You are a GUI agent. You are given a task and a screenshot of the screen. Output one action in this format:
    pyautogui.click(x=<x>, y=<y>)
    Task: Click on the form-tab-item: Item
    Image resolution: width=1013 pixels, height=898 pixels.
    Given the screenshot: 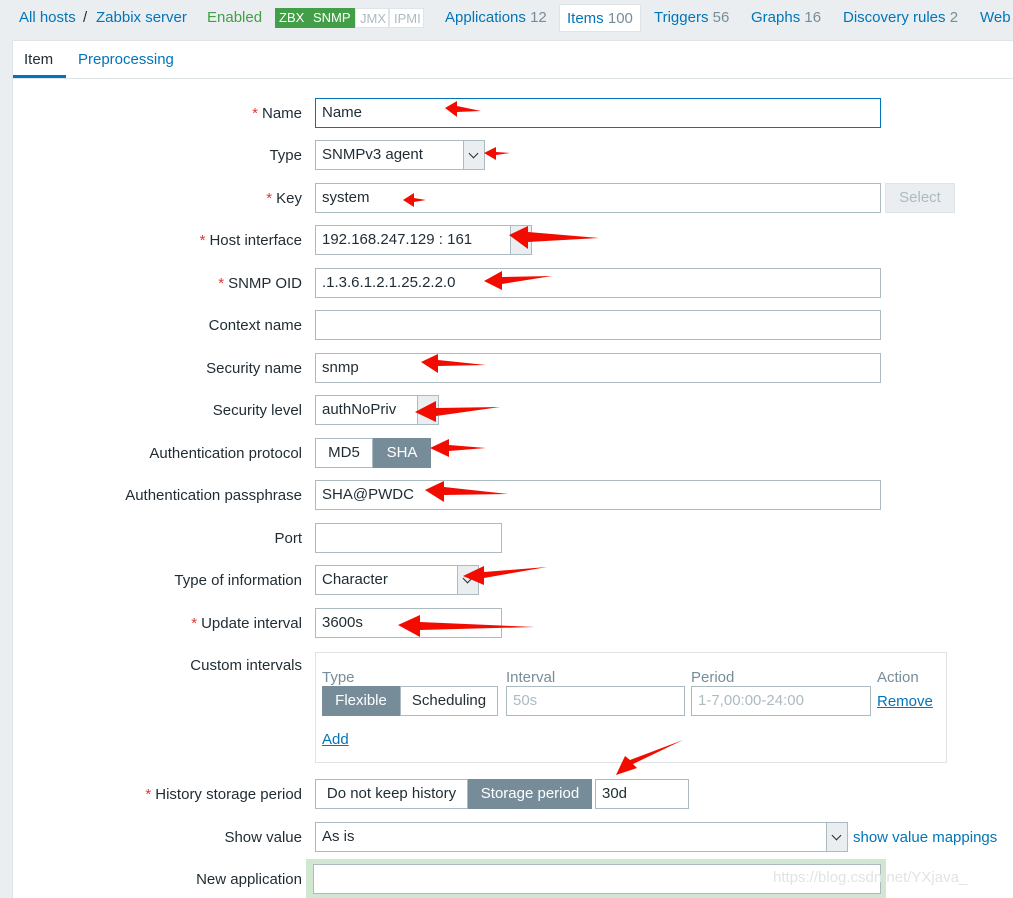 What is the action you would take?
    pyautogui.click(x=38, y=59)
    